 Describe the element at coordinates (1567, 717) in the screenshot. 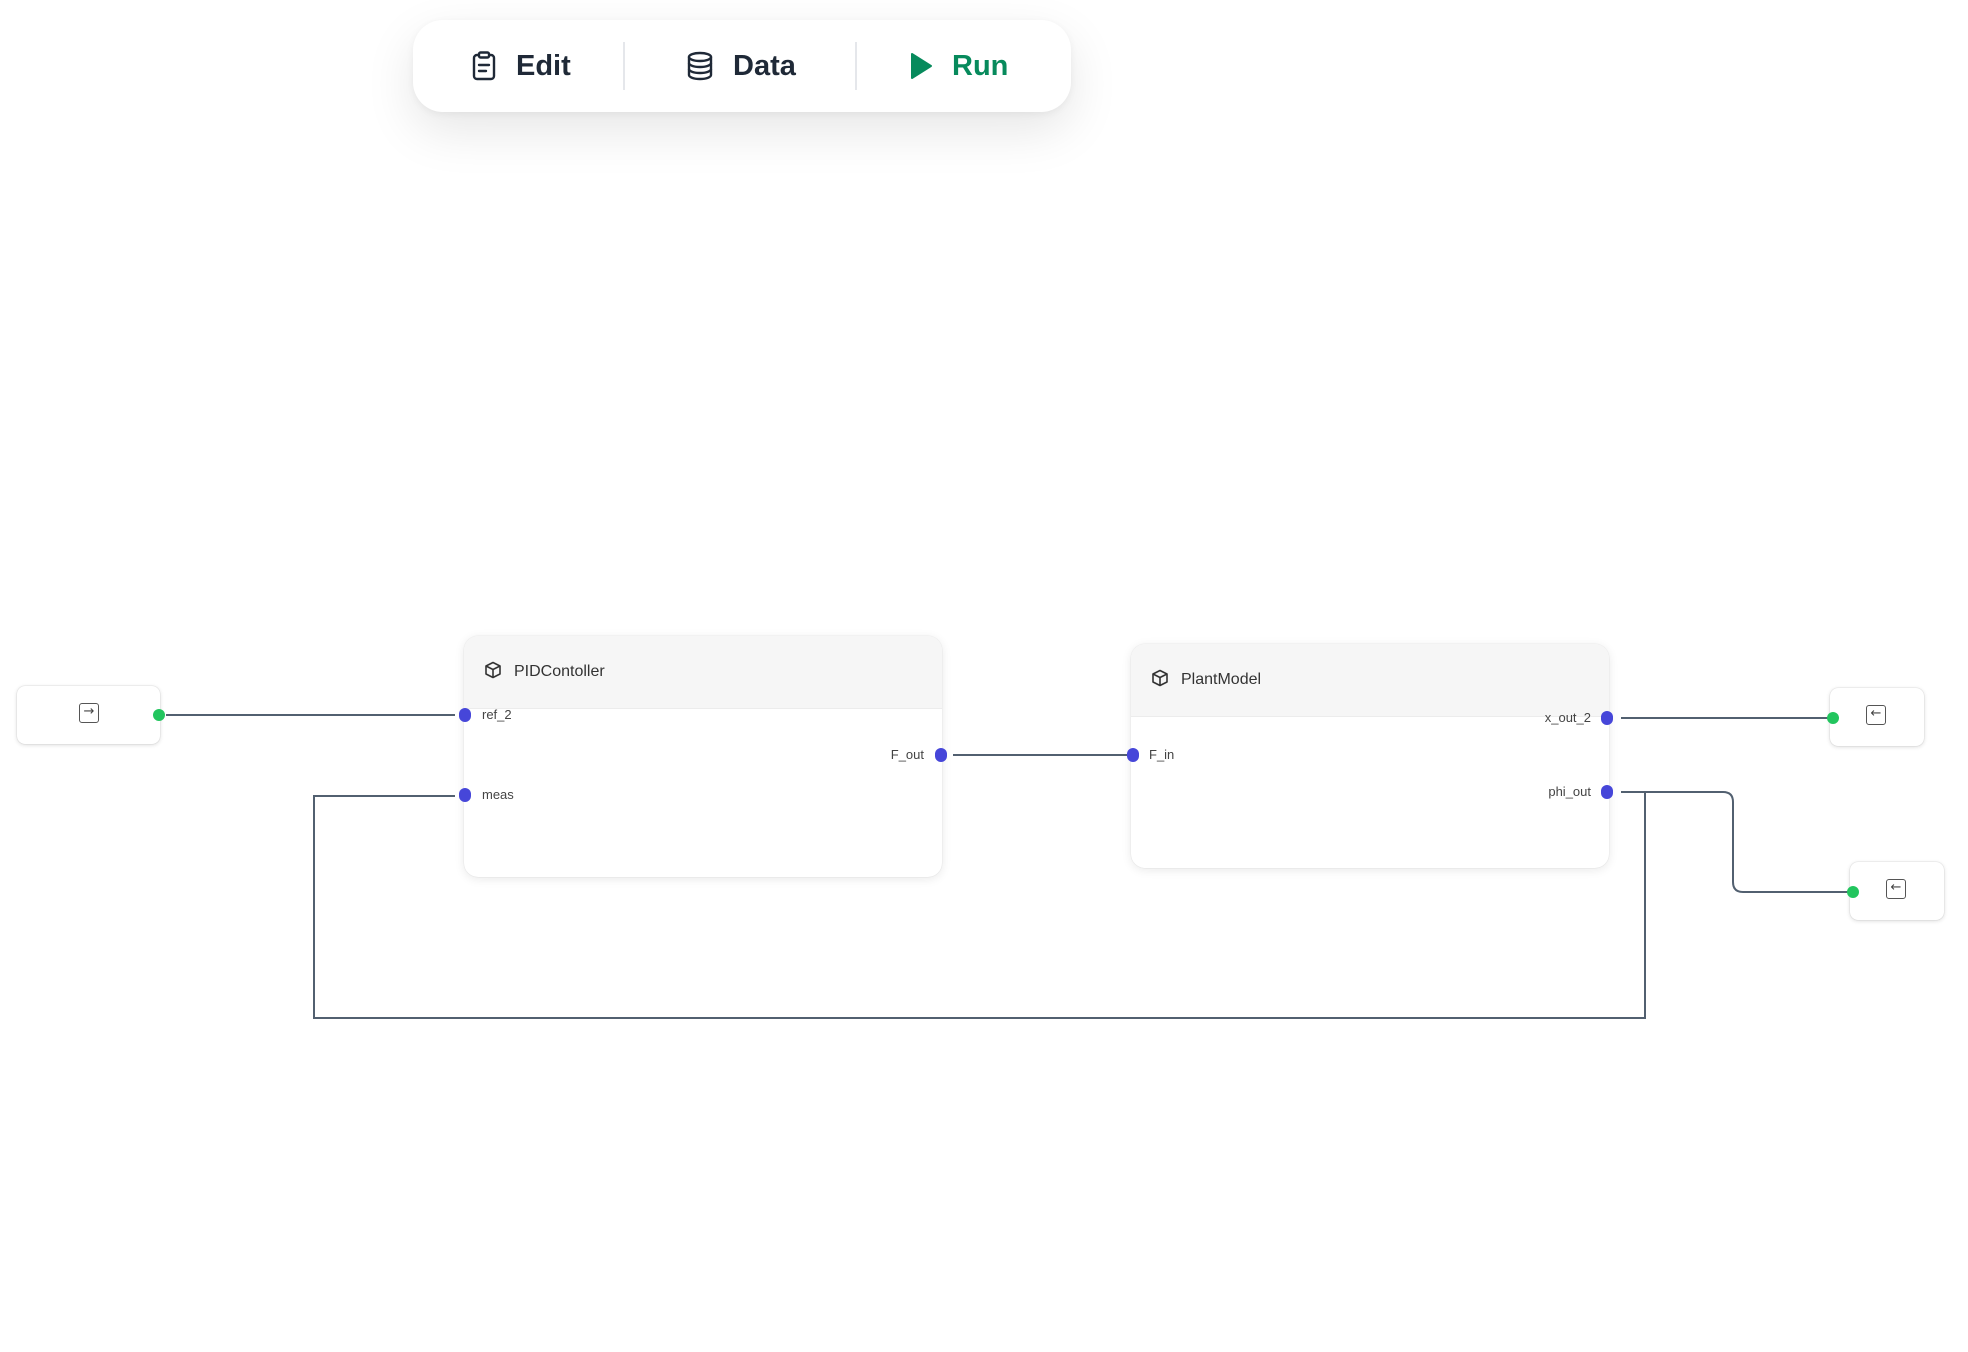

I see `port-label-xout: x_out_2` at that location.